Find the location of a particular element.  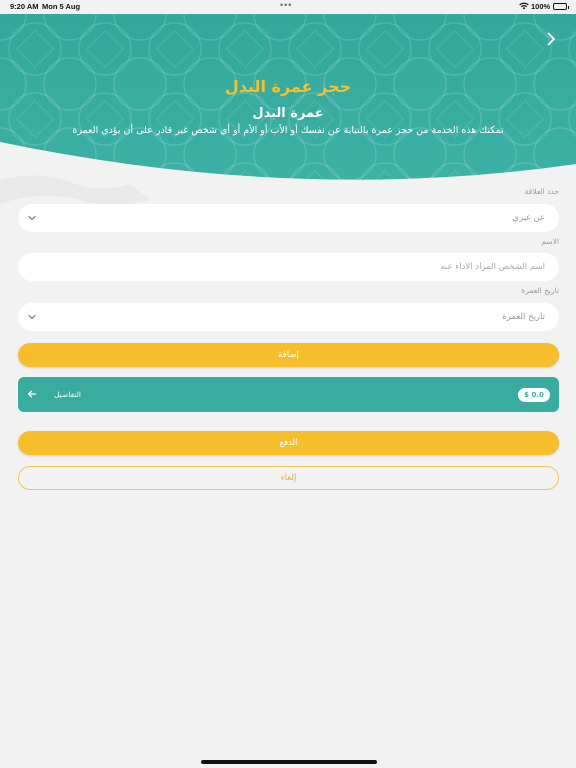

battery-icon is located at coordinates (561, 6).